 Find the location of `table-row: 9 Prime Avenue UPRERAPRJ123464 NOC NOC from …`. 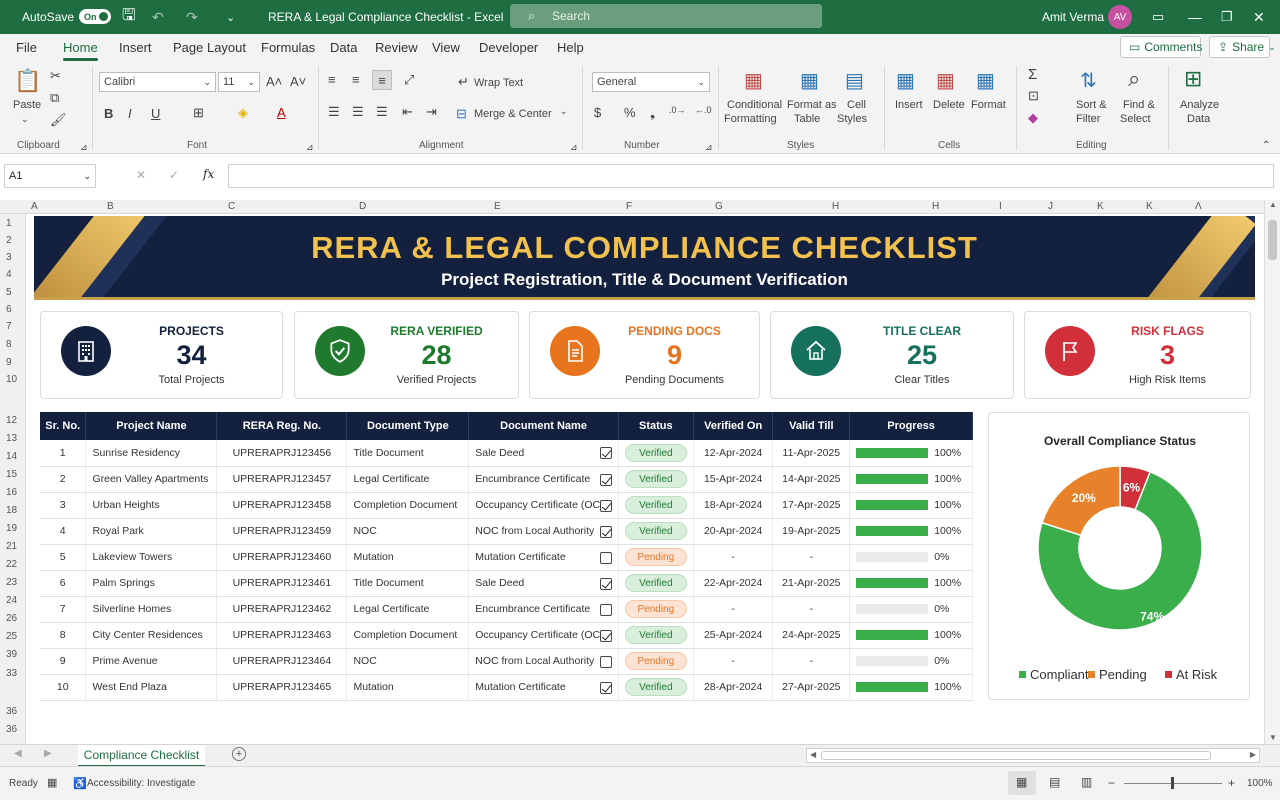

table-row: 9 Prime Avenue UPRERAPRJ123464 NOC NOC from … is located at coordinates (506, 661).